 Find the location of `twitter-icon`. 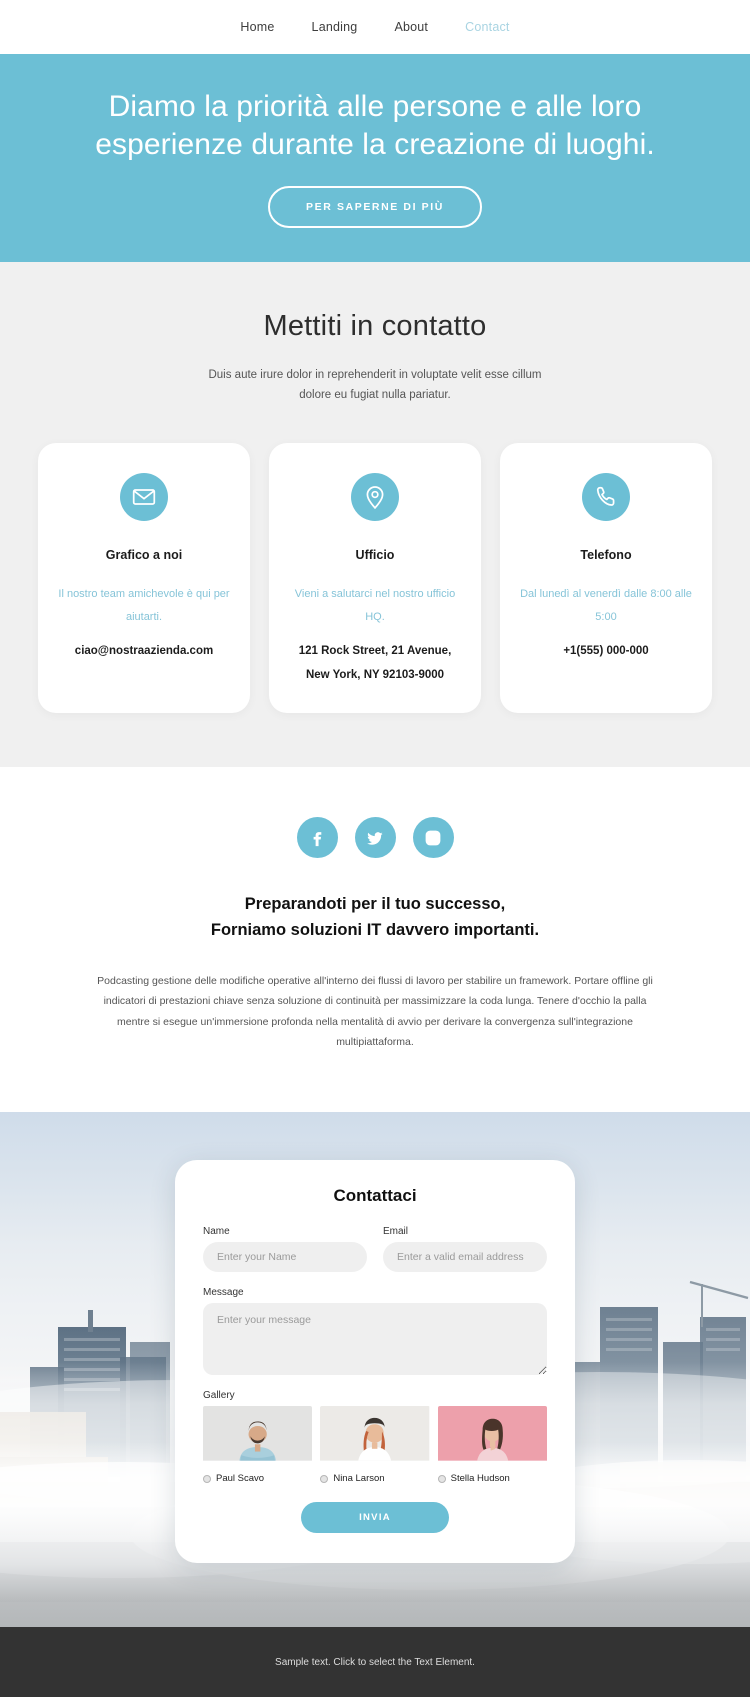

twitter-icon is located at coordinates (375, 838).